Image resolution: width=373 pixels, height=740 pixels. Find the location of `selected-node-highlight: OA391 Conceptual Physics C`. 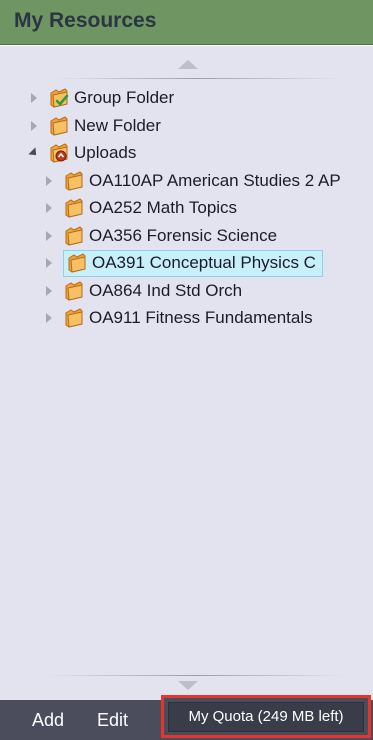

selected-node-highlight: OA391 Conceptual Physics C is located at coordinates (193, 263).